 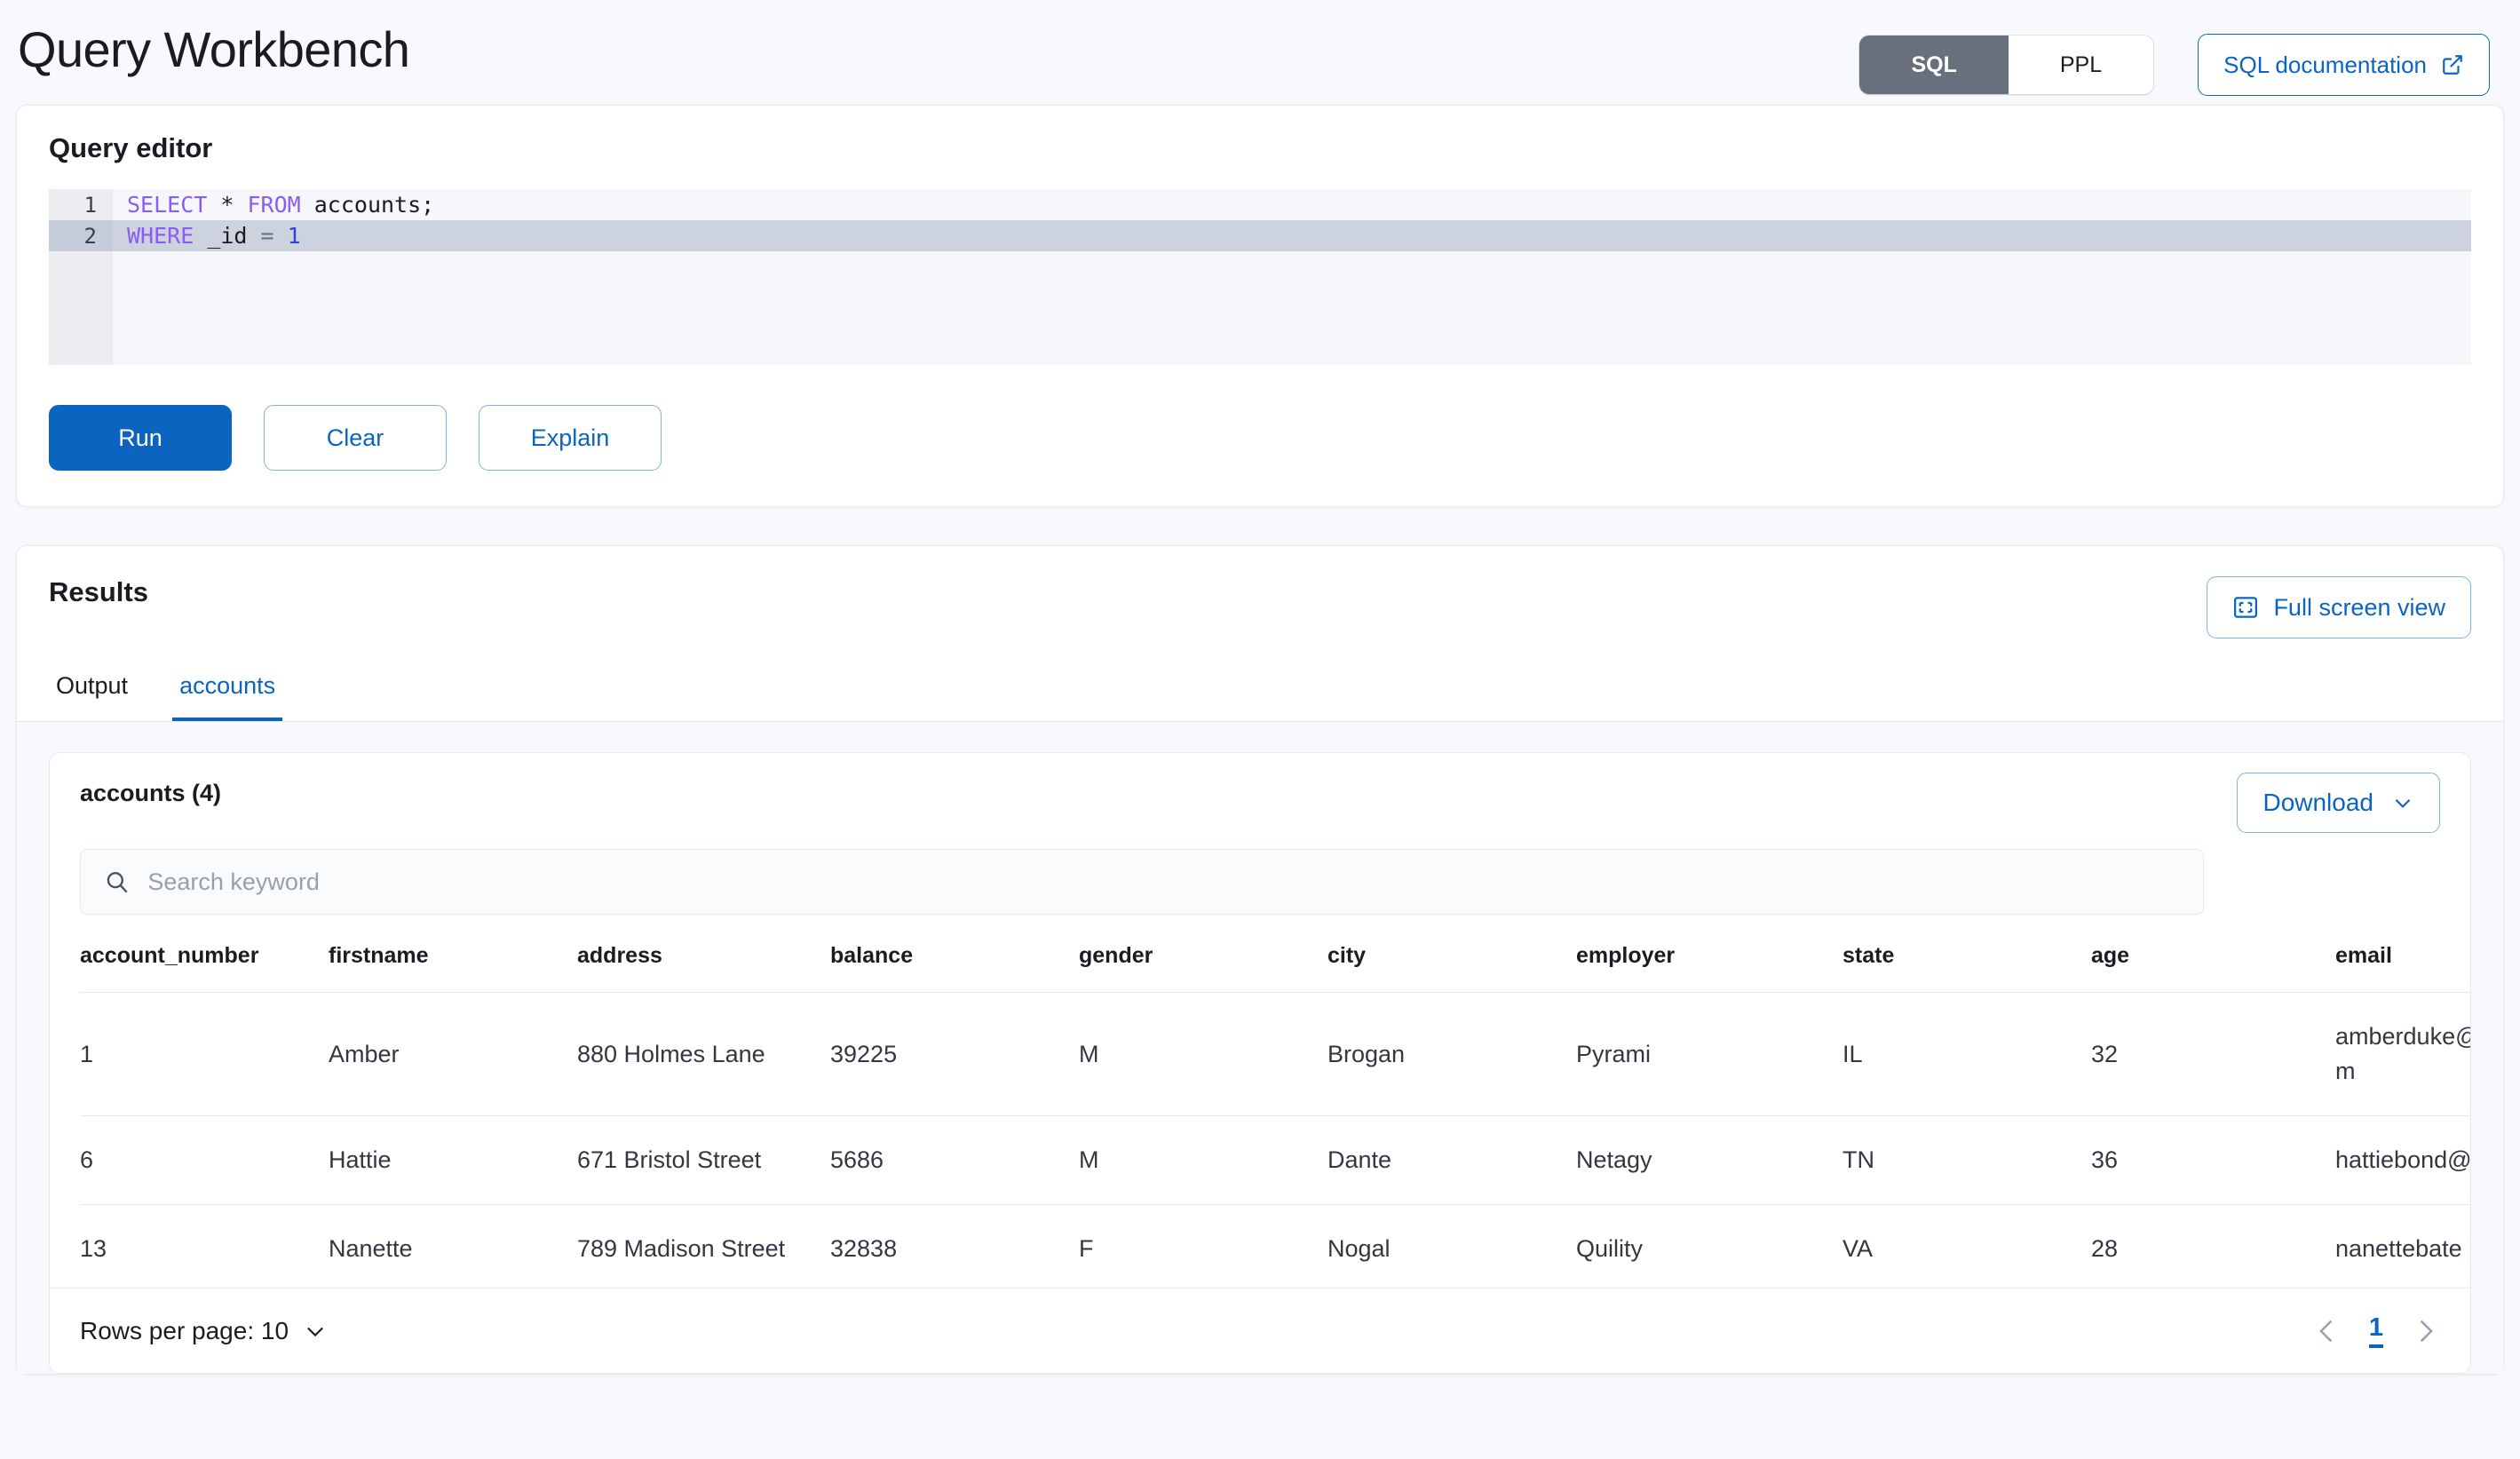 I want to click on results-tabs: Output accounts, so click(x=1260, y=692).